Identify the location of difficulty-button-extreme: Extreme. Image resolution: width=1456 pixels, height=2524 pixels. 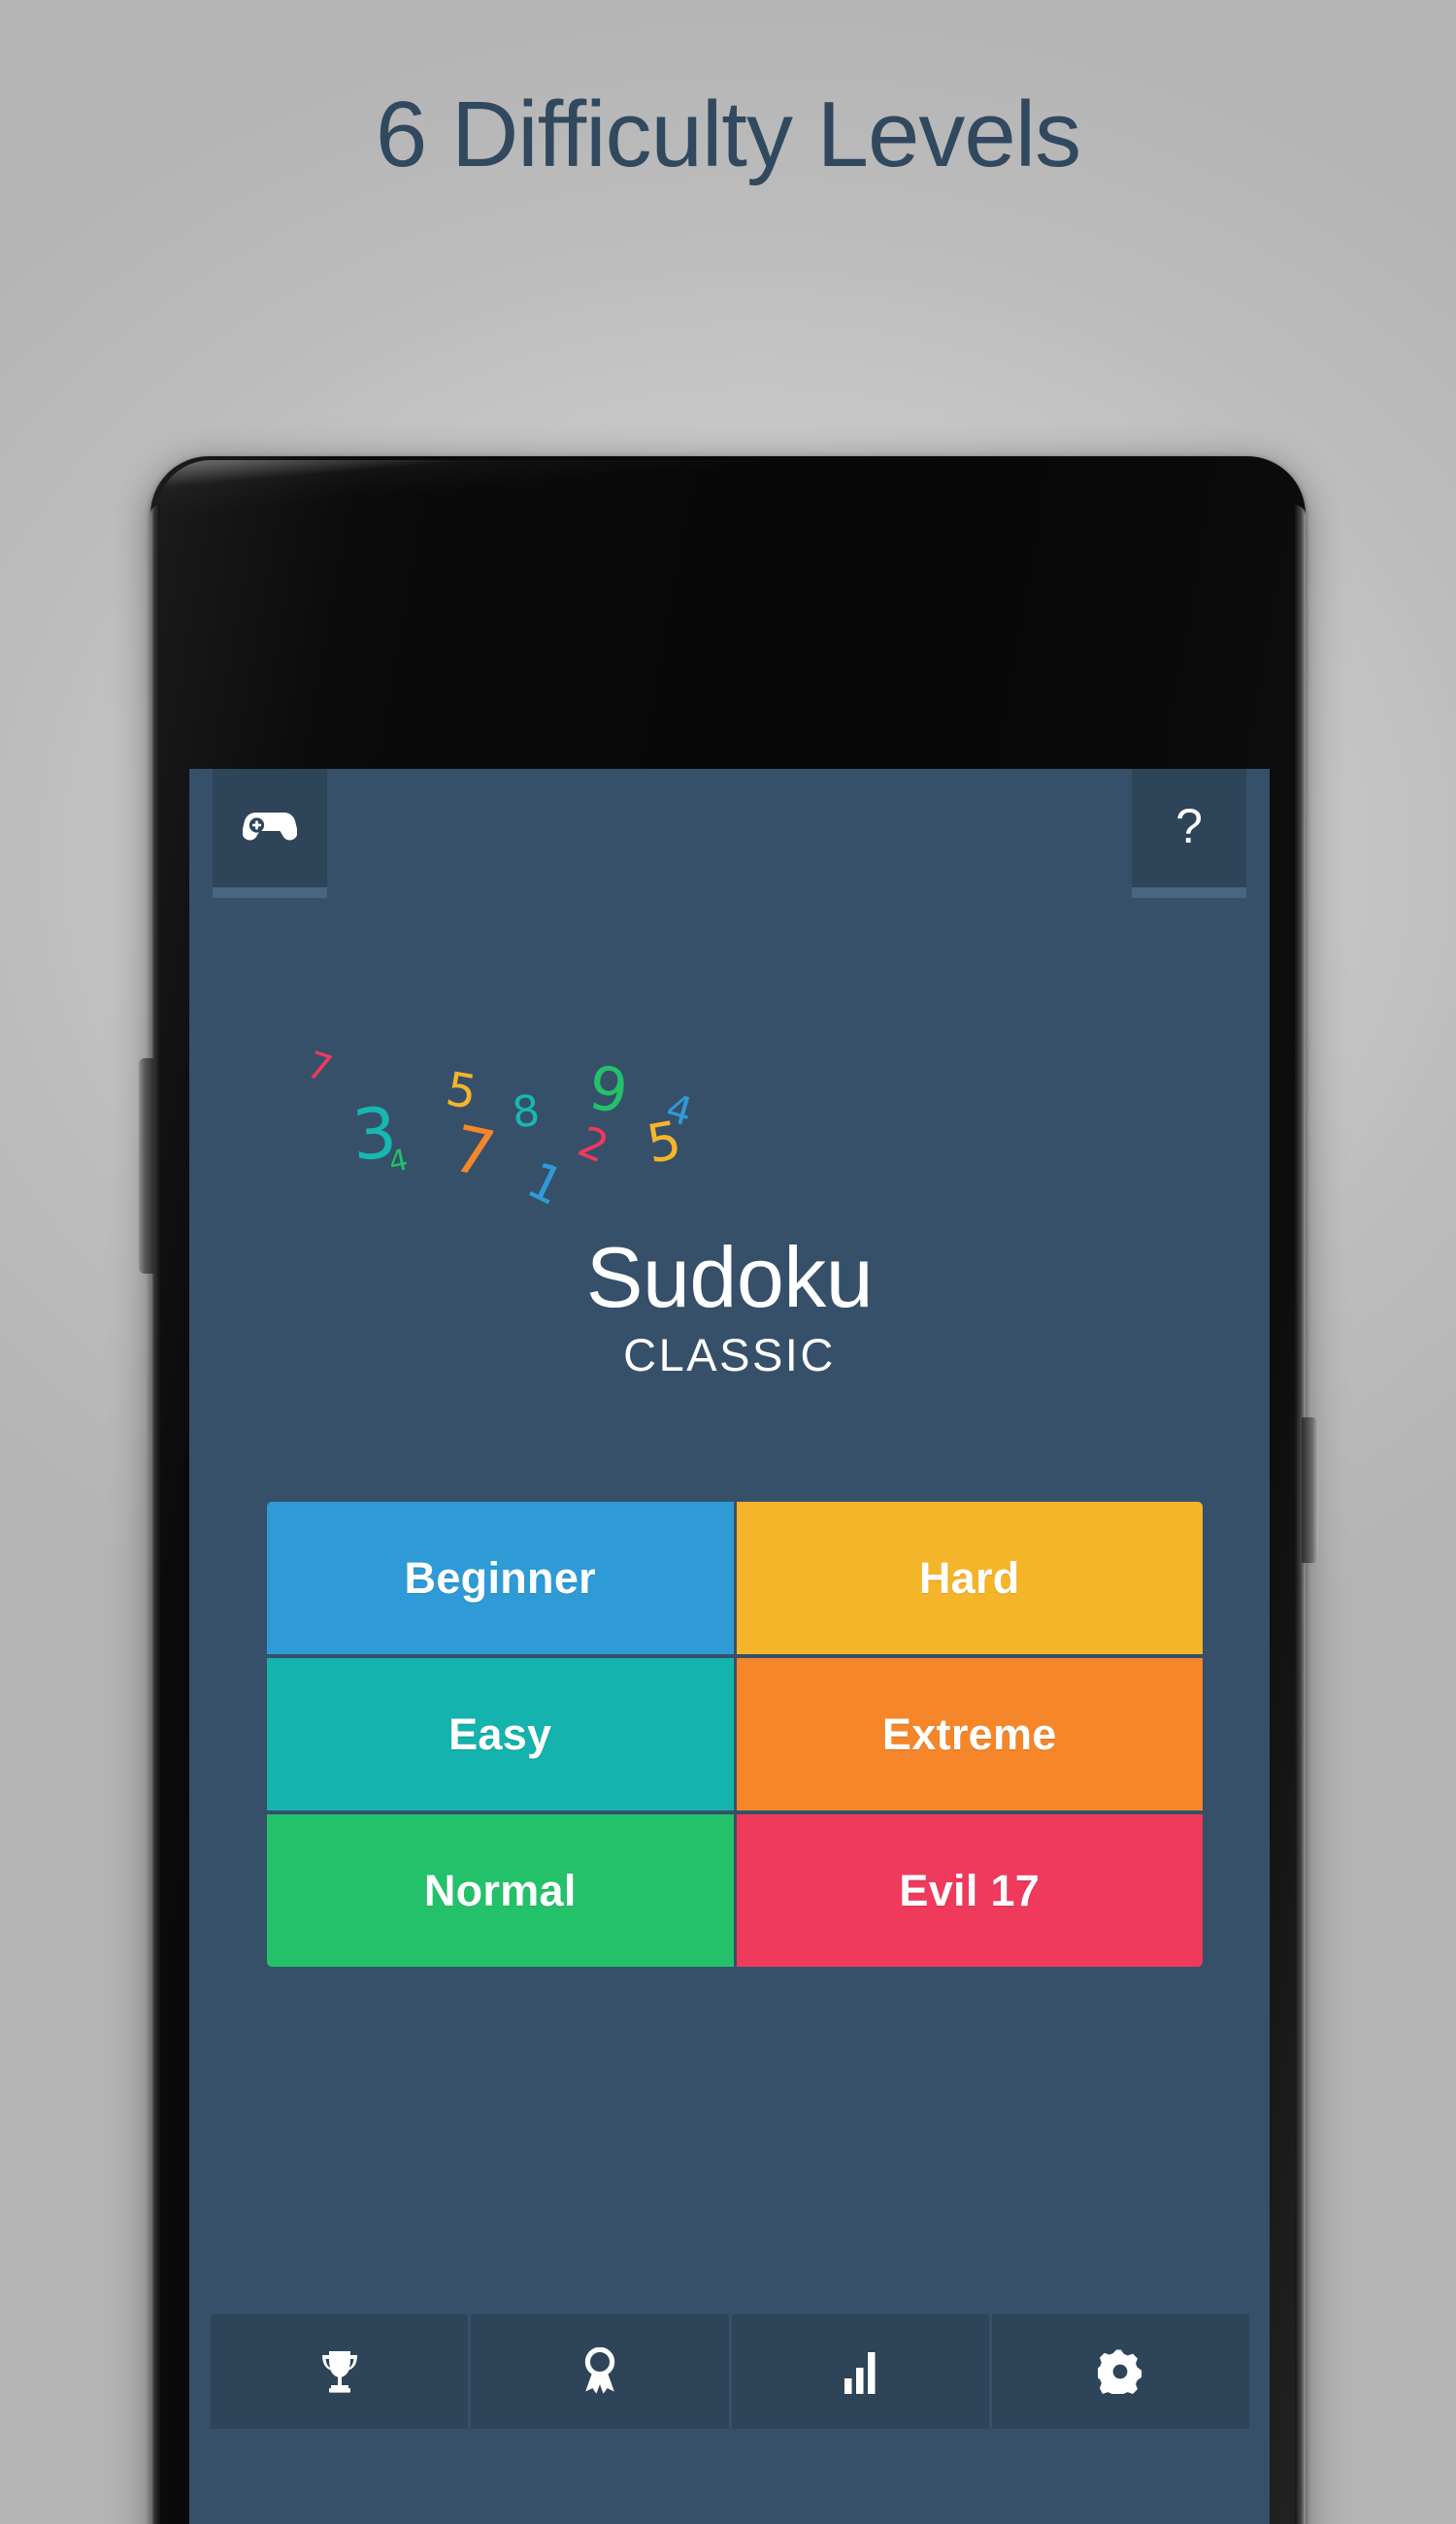
(969, 1734).